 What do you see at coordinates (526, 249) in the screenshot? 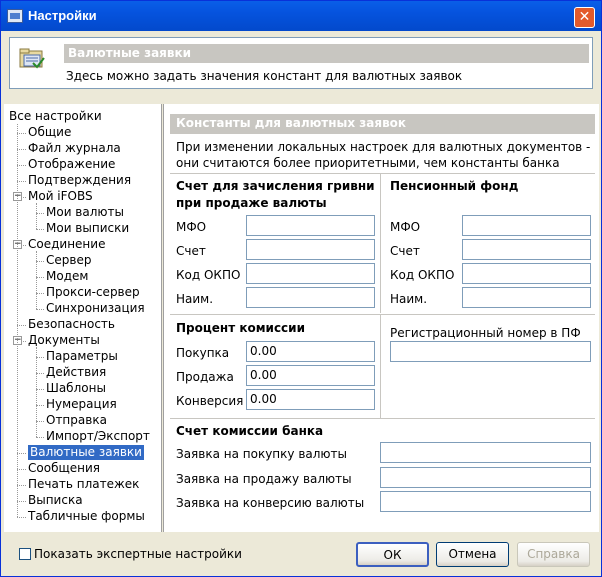
I see `pension-account-input` at bounding box center [526, 249].